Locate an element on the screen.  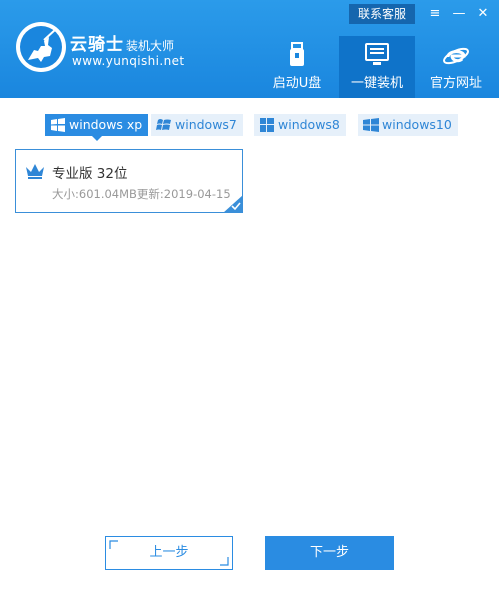
minimize-icon: — is located at coordinates (459, 14).